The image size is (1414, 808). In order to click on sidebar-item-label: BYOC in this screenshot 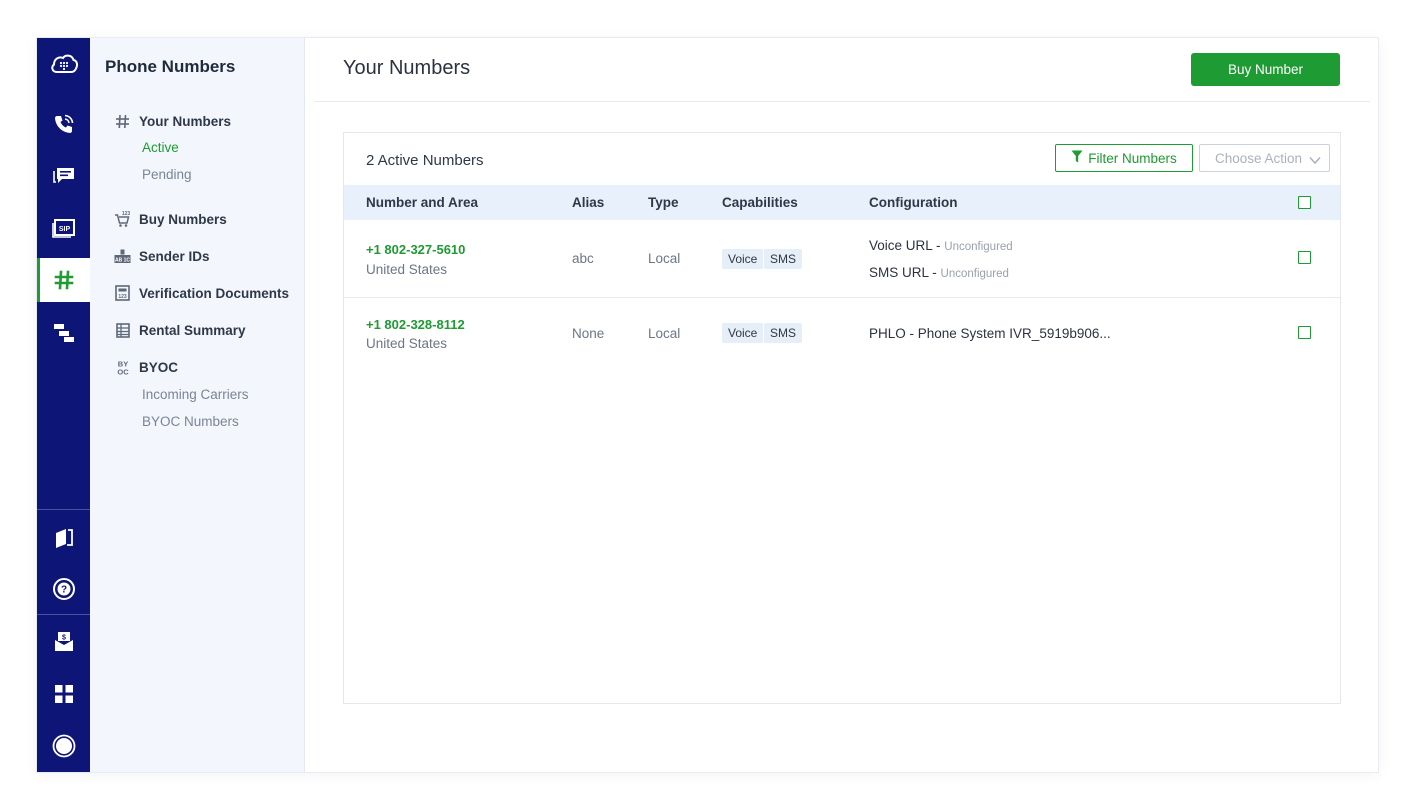, I will do `click(159, 367)`.